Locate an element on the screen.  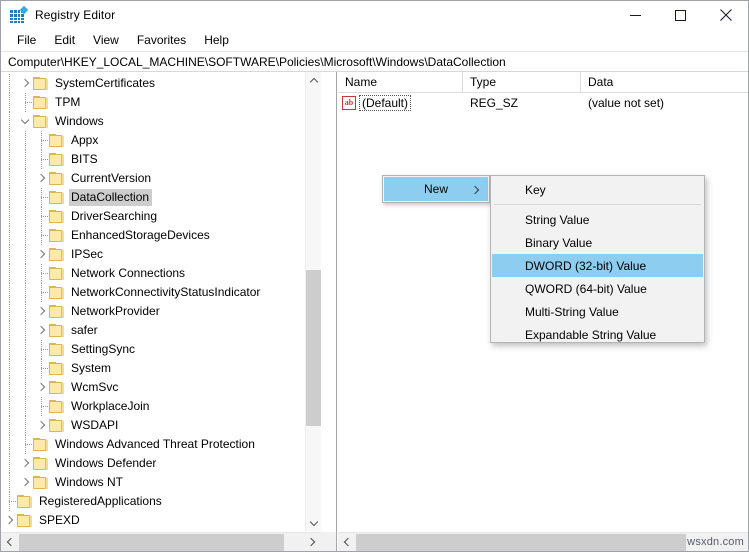
tree-item-bits: BITS is located at coordinates (161, 159).